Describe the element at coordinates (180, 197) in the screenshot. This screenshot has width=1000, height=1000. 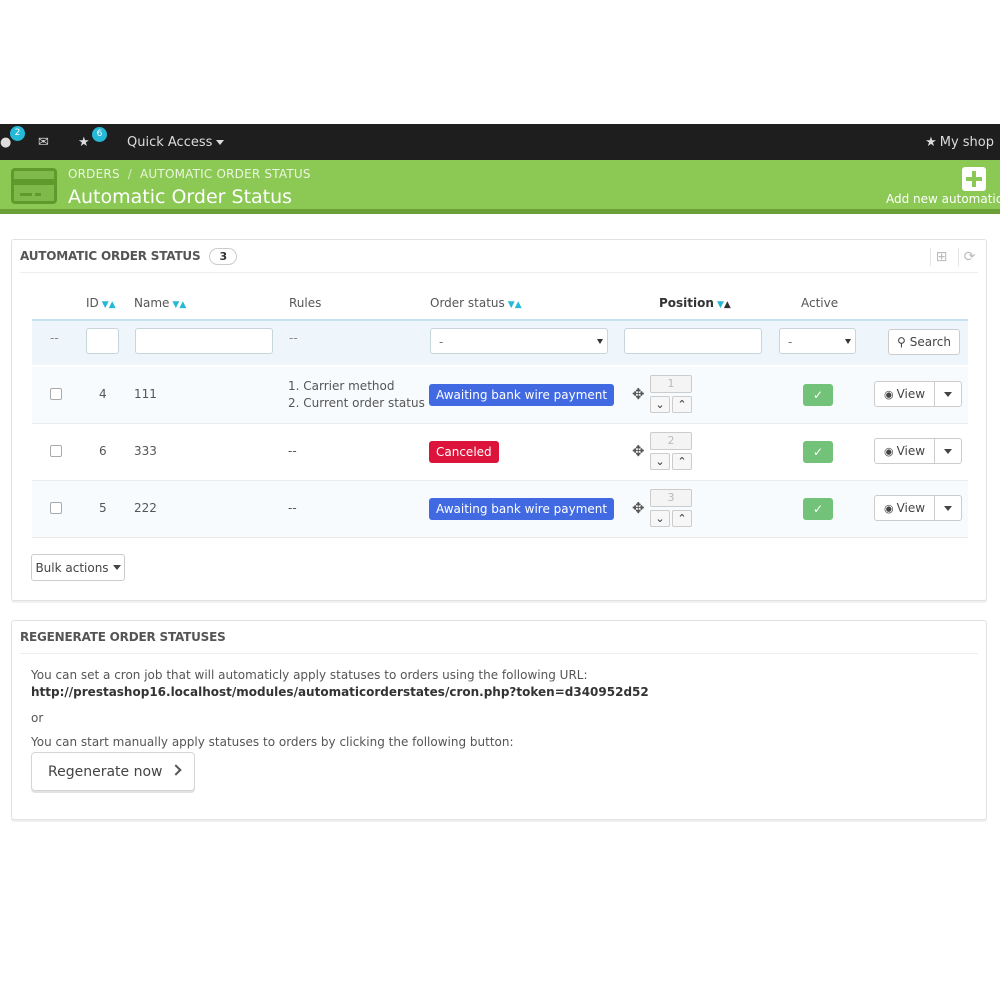
I see `page-title: Automatic Order Status` at that location.